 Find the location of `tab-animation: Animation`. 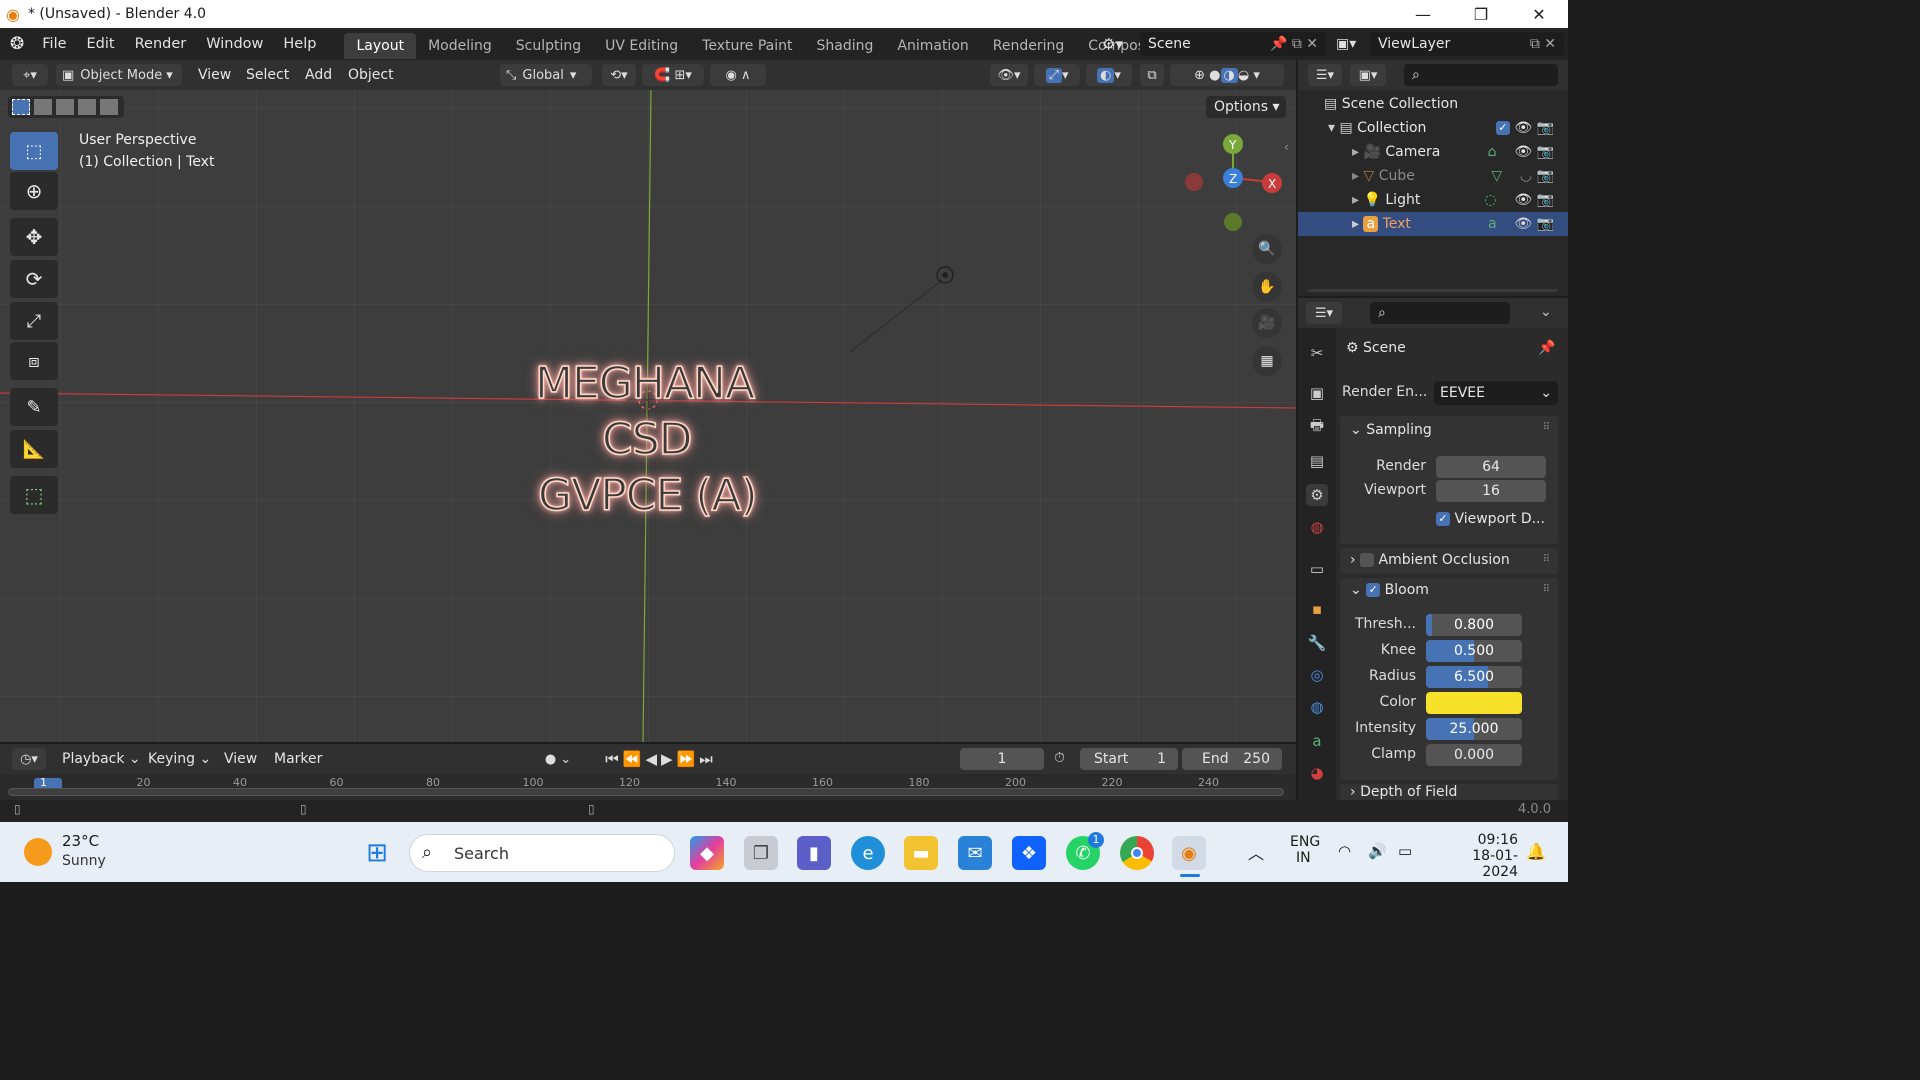

tab-animation: Animation is located at coordinates (932, 46).